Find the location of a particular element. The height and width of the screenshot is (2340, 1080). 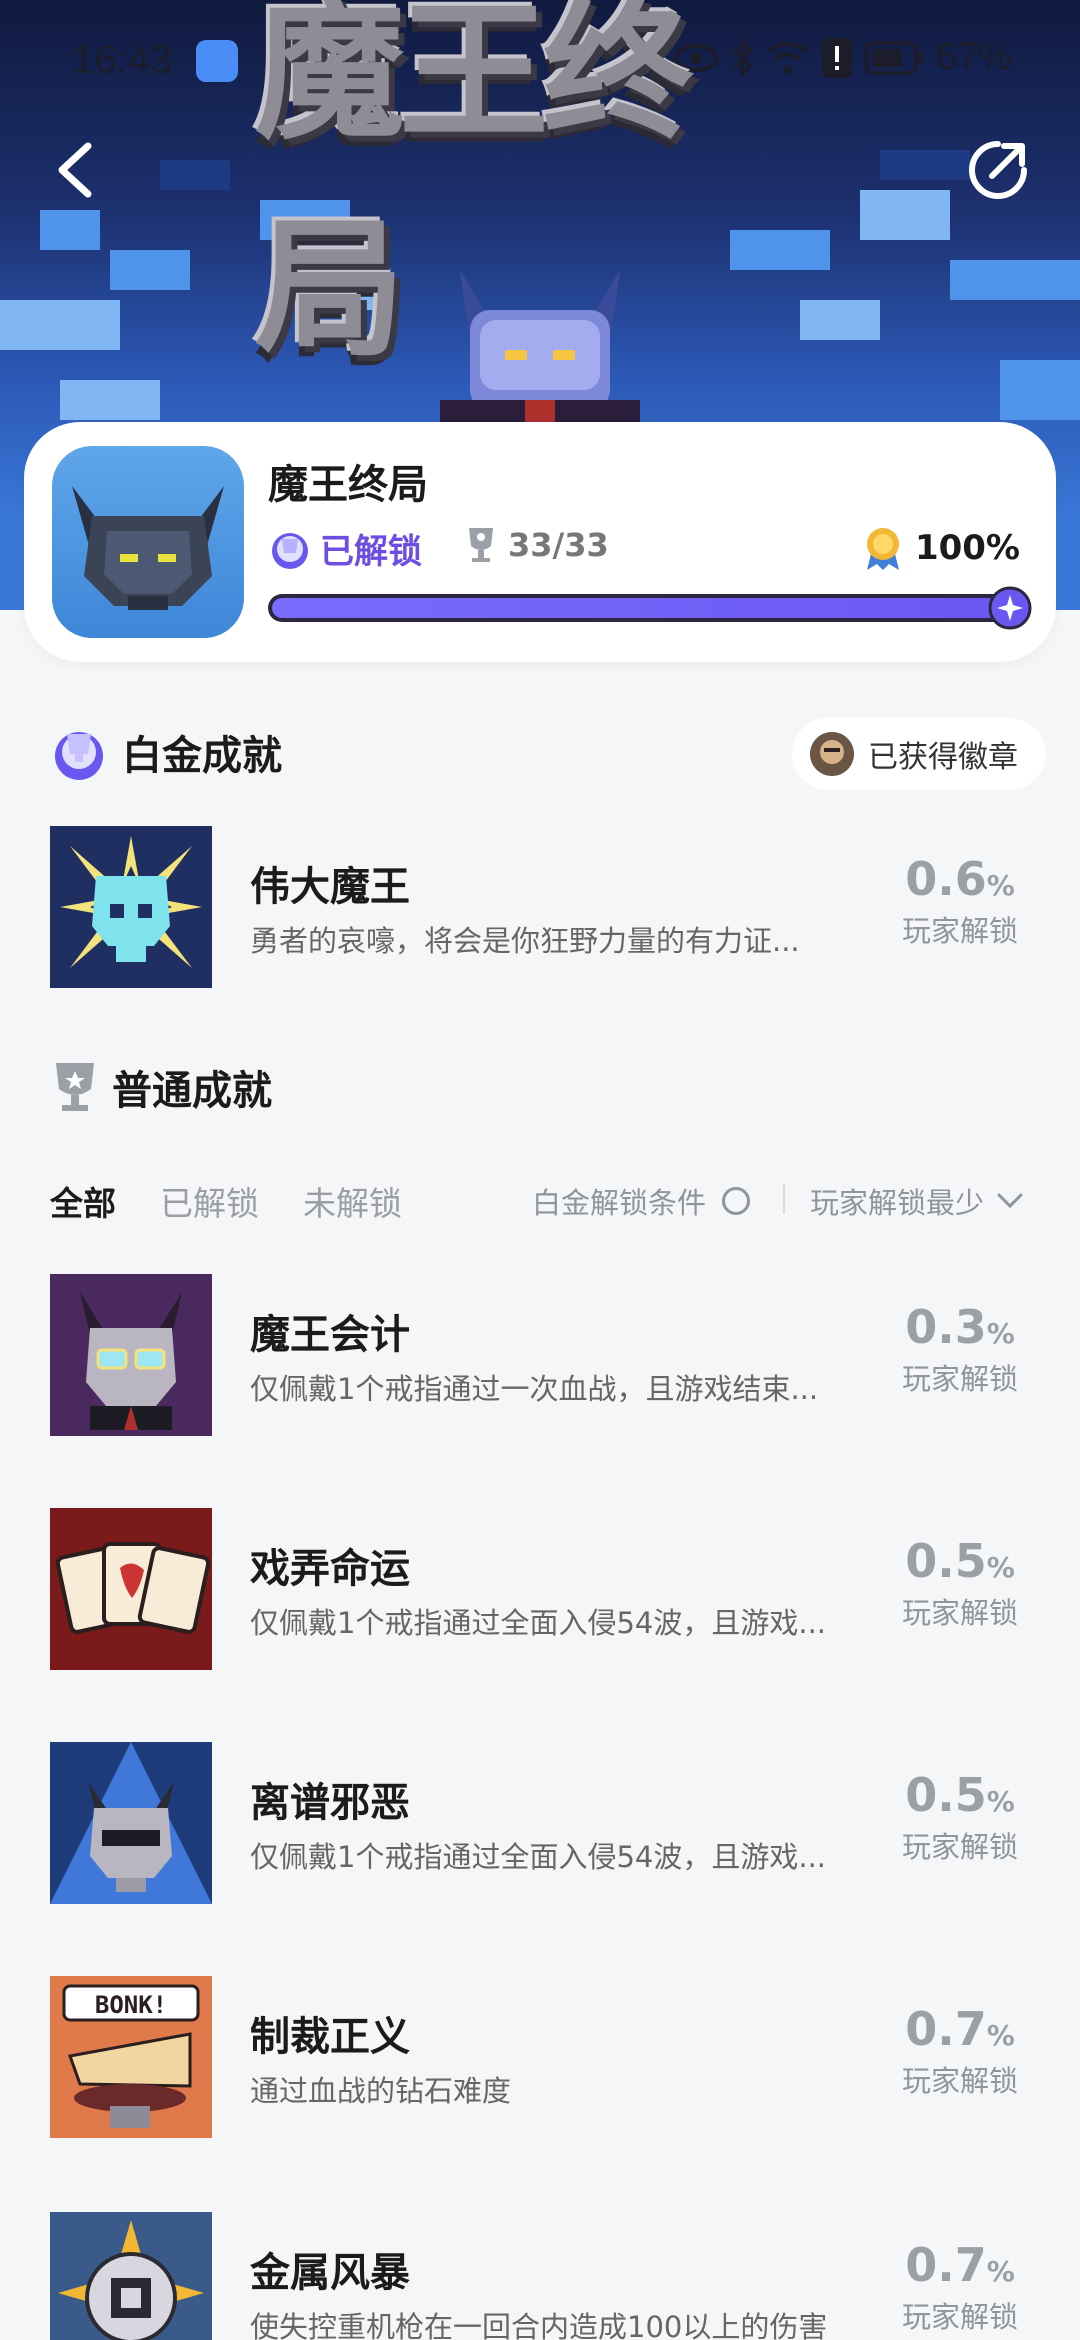

trophy-count: 33/33 is located at coordinates (537, 545).